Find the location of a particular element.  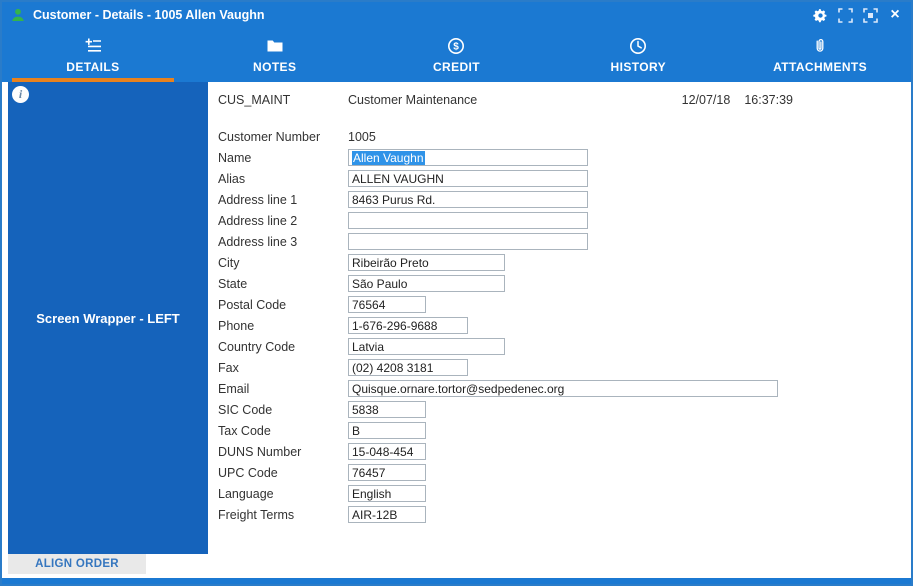

field-input-email is located at coordinates (563, 388).